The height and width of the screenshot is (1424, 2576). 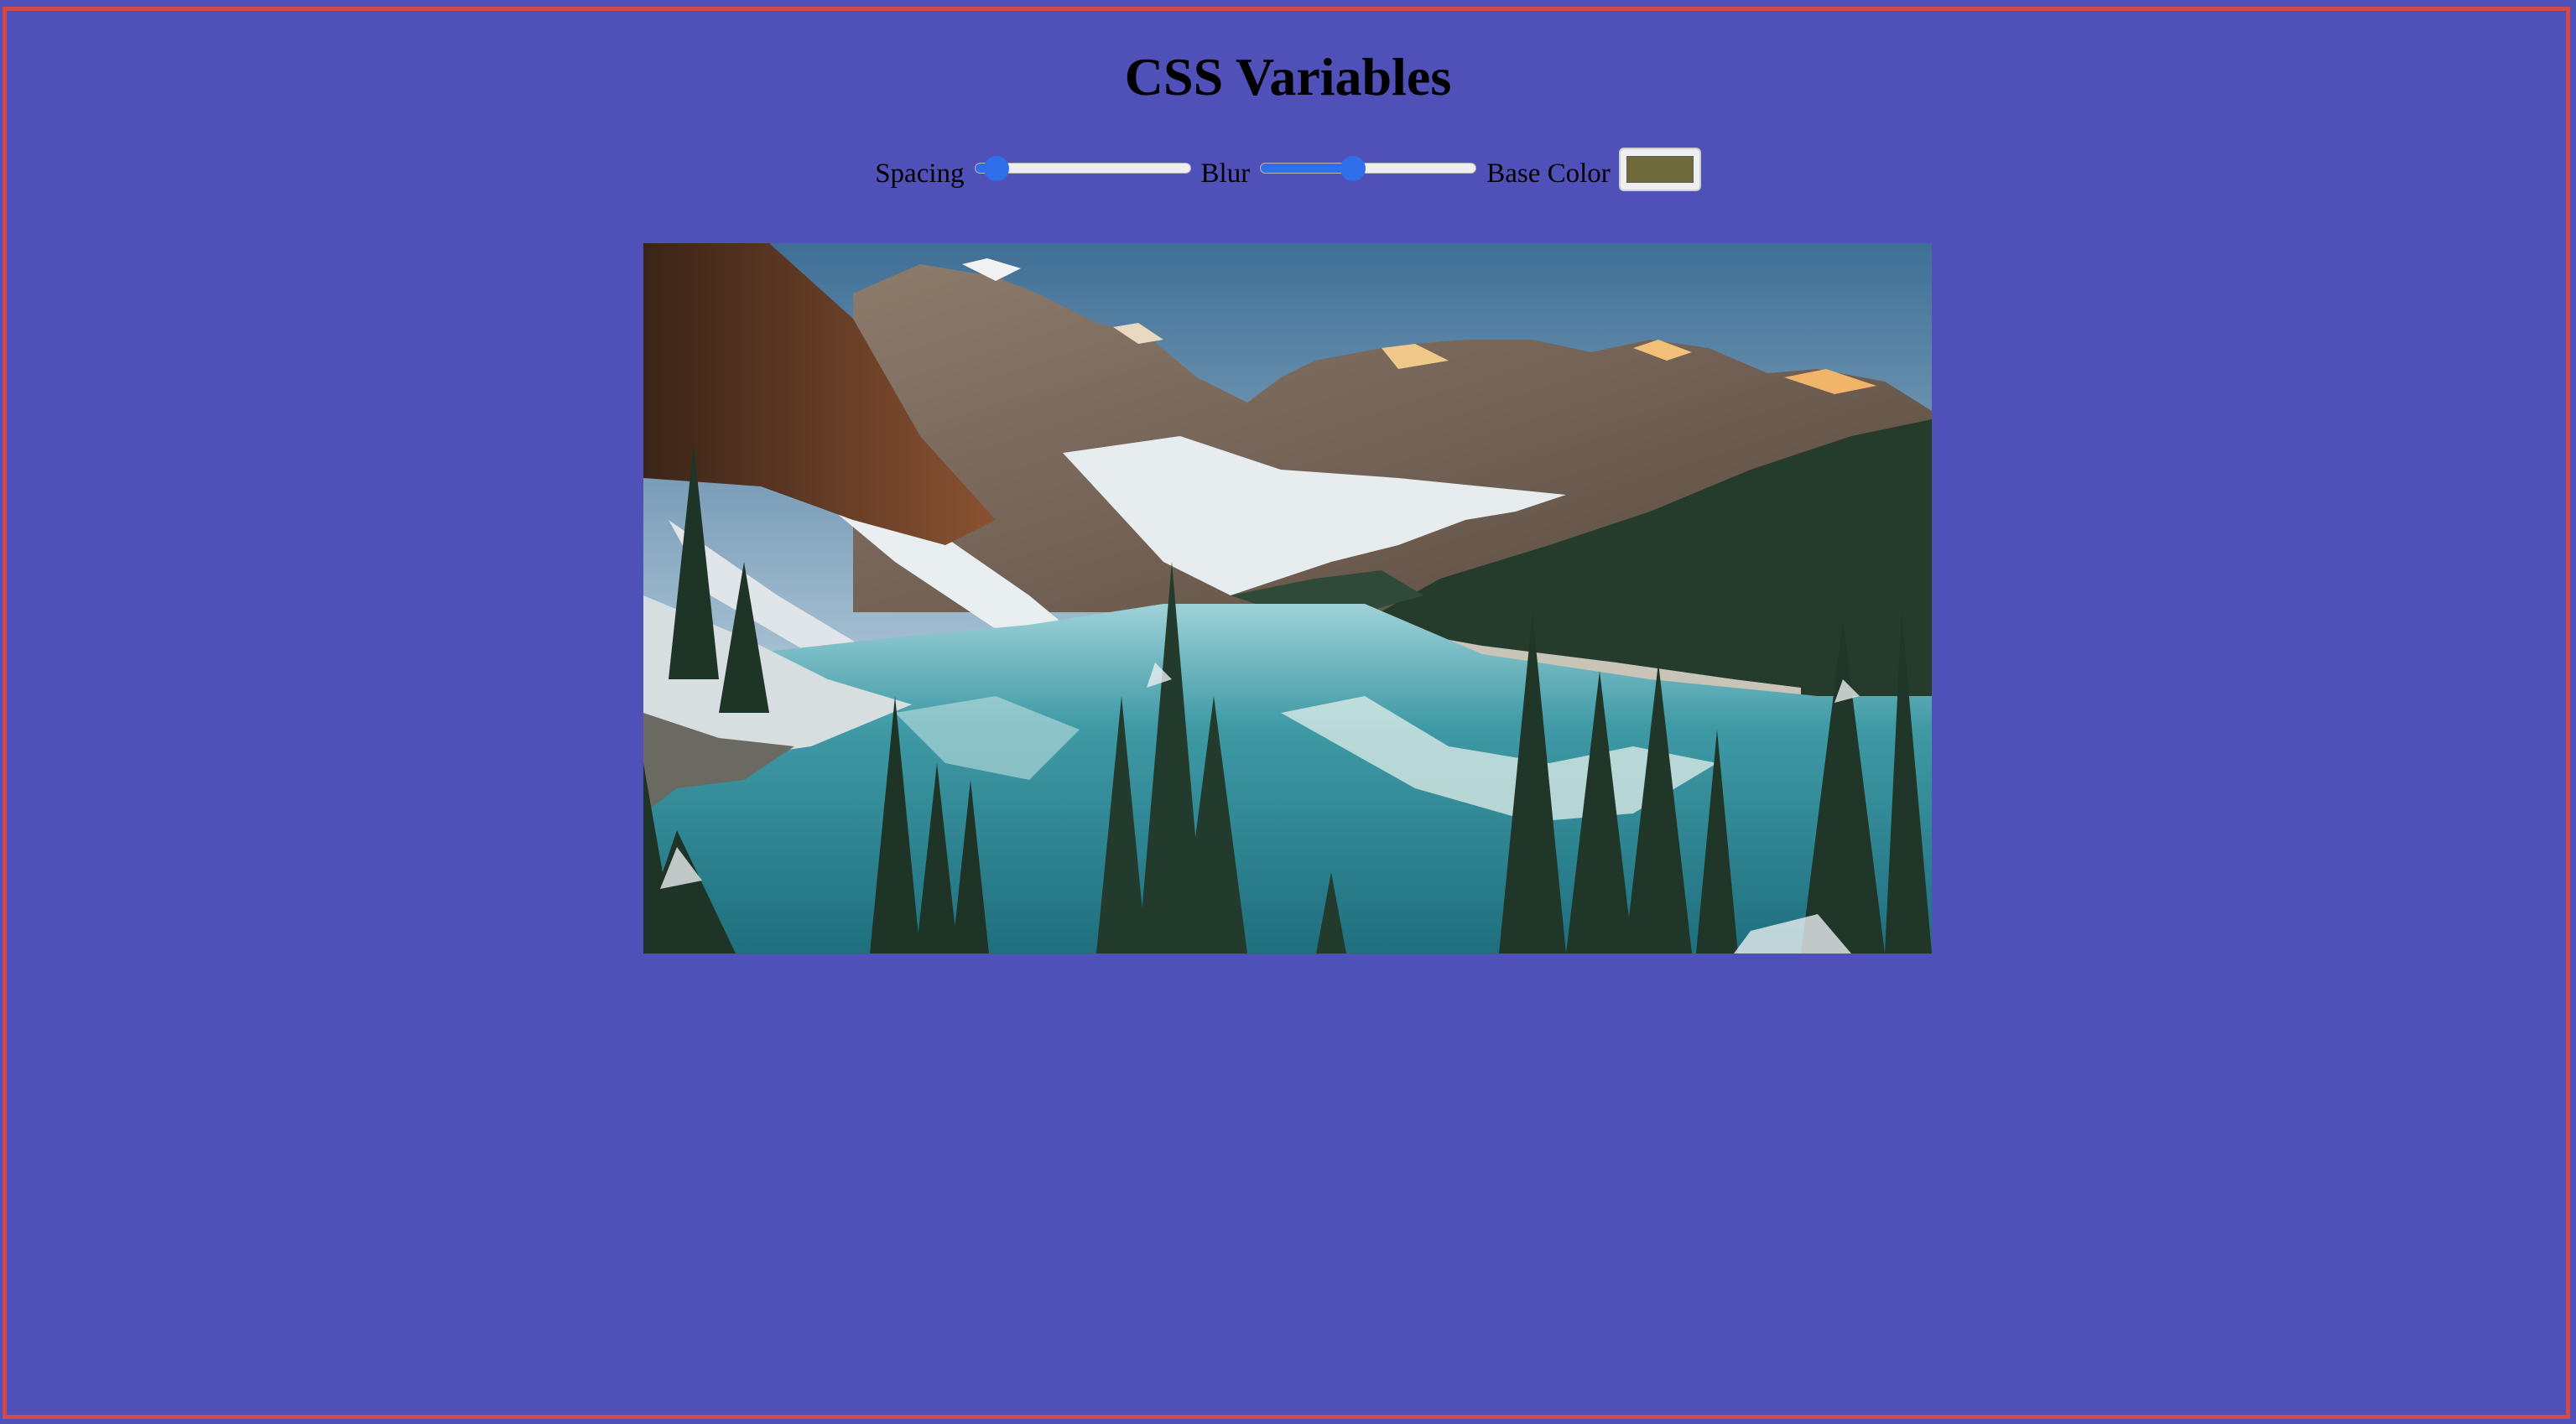 What do you see at coordinates (1288, 77) in the screenshot?
I see `page-title: CSS Variables` at bounding box center [1288, 77].